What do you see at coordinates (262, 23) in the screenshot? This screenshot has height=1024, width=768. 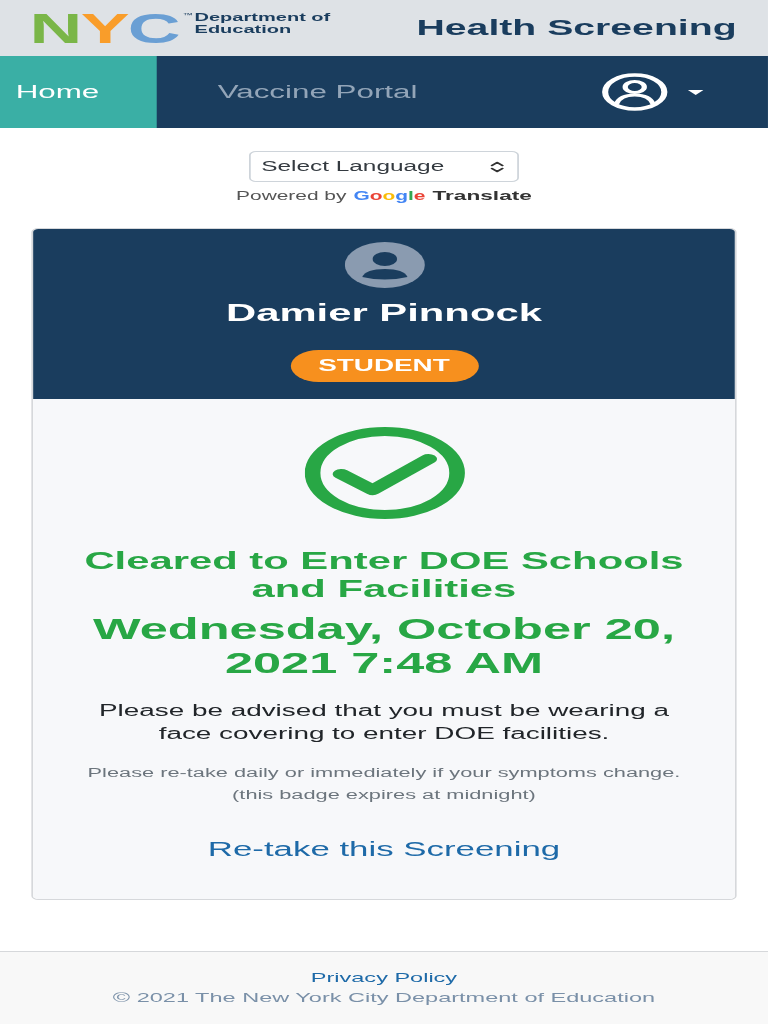 I see `agency-name: Department of Education` at bounding box center [262, 23].